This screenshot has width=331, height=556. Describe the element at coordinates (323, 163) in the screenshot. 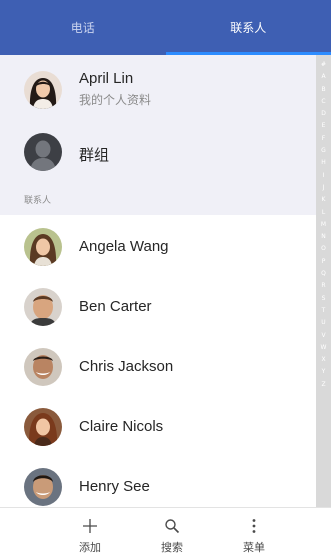

I see `index-letter: H` at that location.